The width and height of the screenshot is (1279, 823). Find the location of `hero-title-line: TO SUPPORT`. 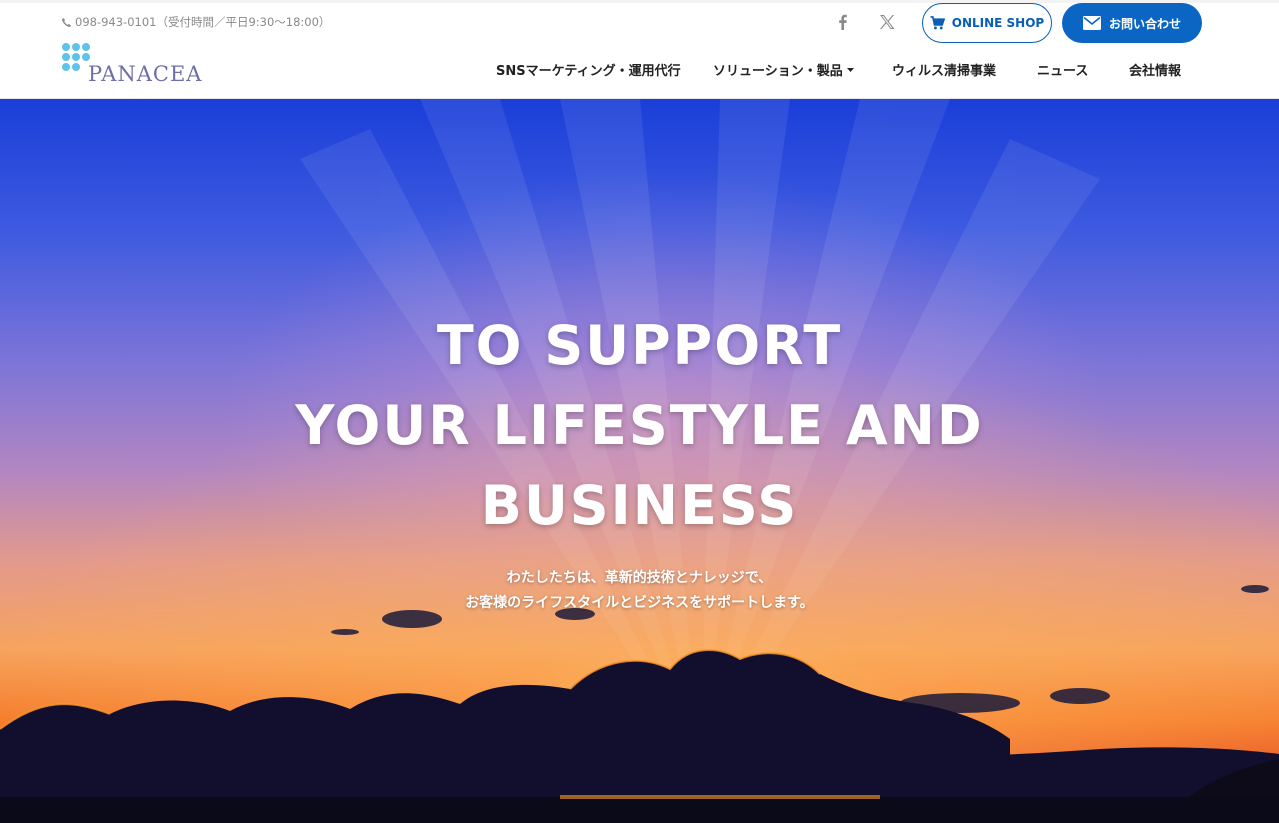

hero-title-line: TO SUPPORT is located at coordinates (639, 345).